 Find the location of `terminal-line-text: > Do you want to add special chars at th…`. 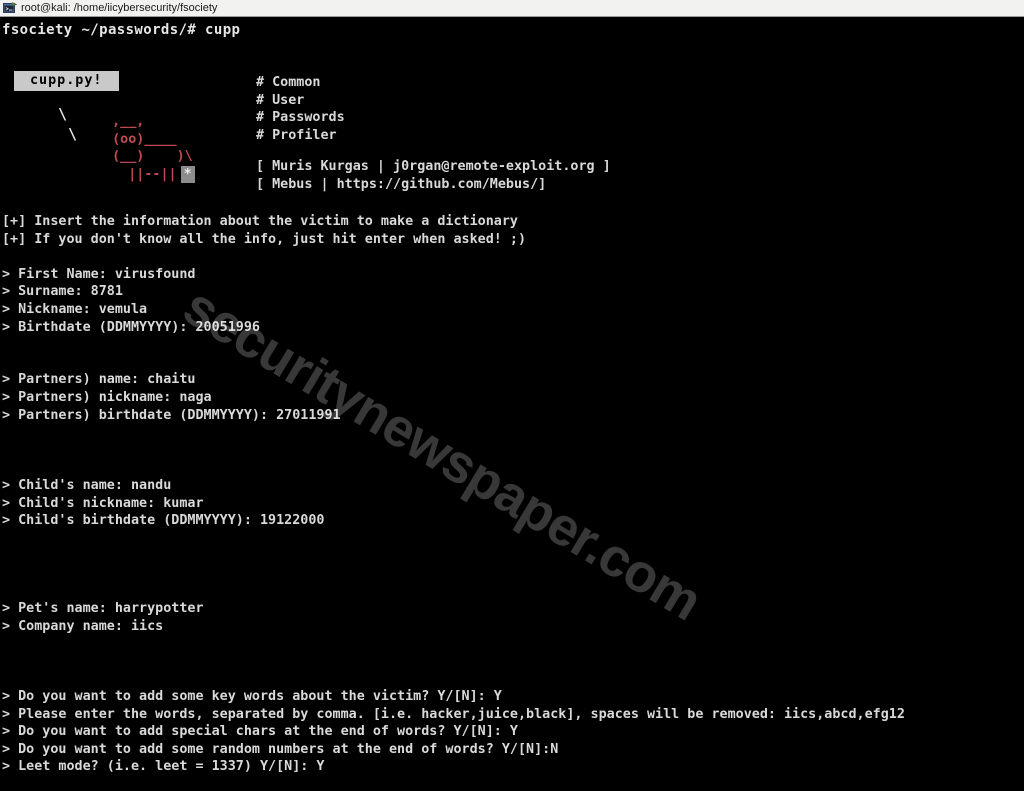

terminal-line-text: > Do you want to add special chars at th… is located at coordinates (260, 732).